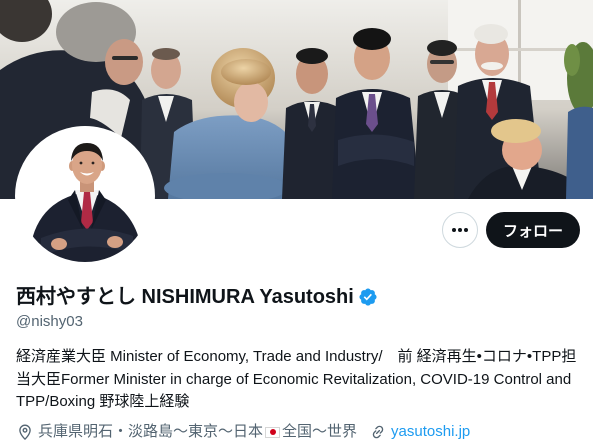  I want to click on japan-flag-icon, so click(273, 432).